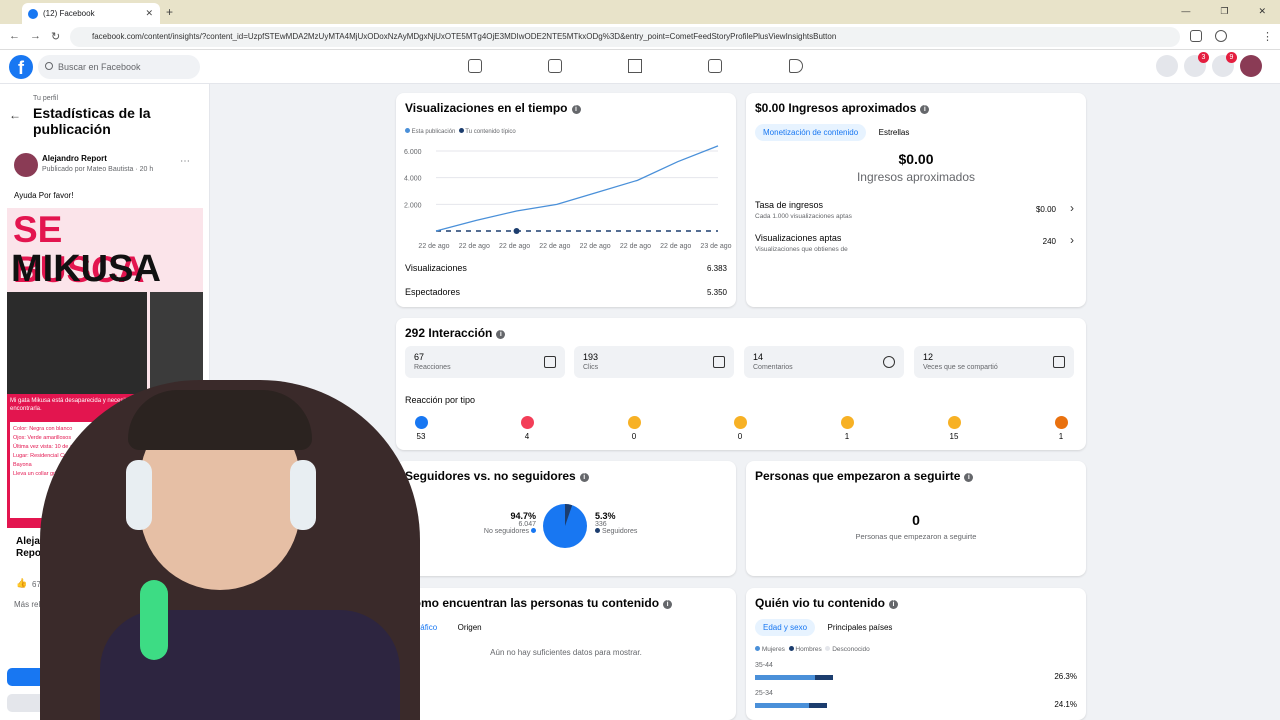 The width and height of the screenshot is (1280, 720). I want to click on y-tick-label: 6.000, so click(413, 152).